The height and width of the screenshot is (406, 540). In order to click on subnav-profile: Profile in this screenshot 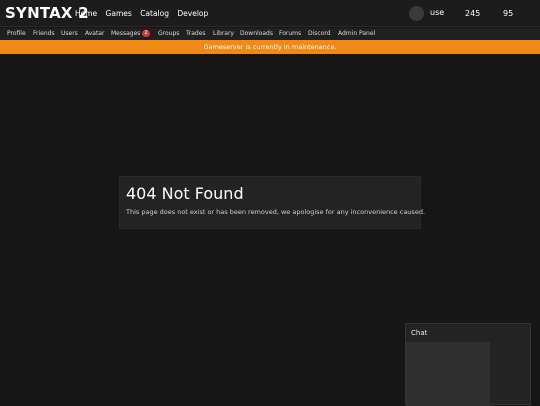, I will do `click(16, 33)`.